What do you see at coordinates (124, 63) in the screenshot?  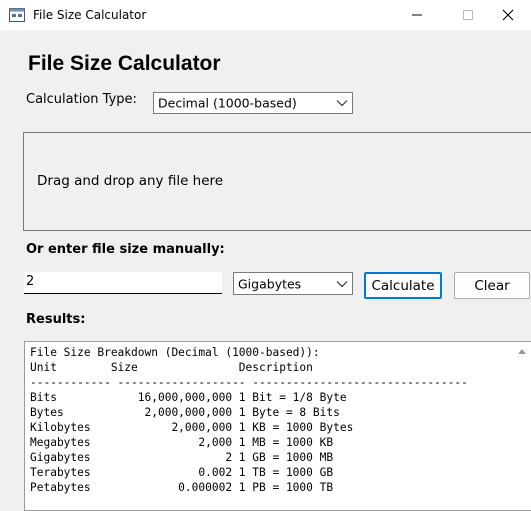 I see `page-title: File Size Calculator` at bounding box center [124, 63].